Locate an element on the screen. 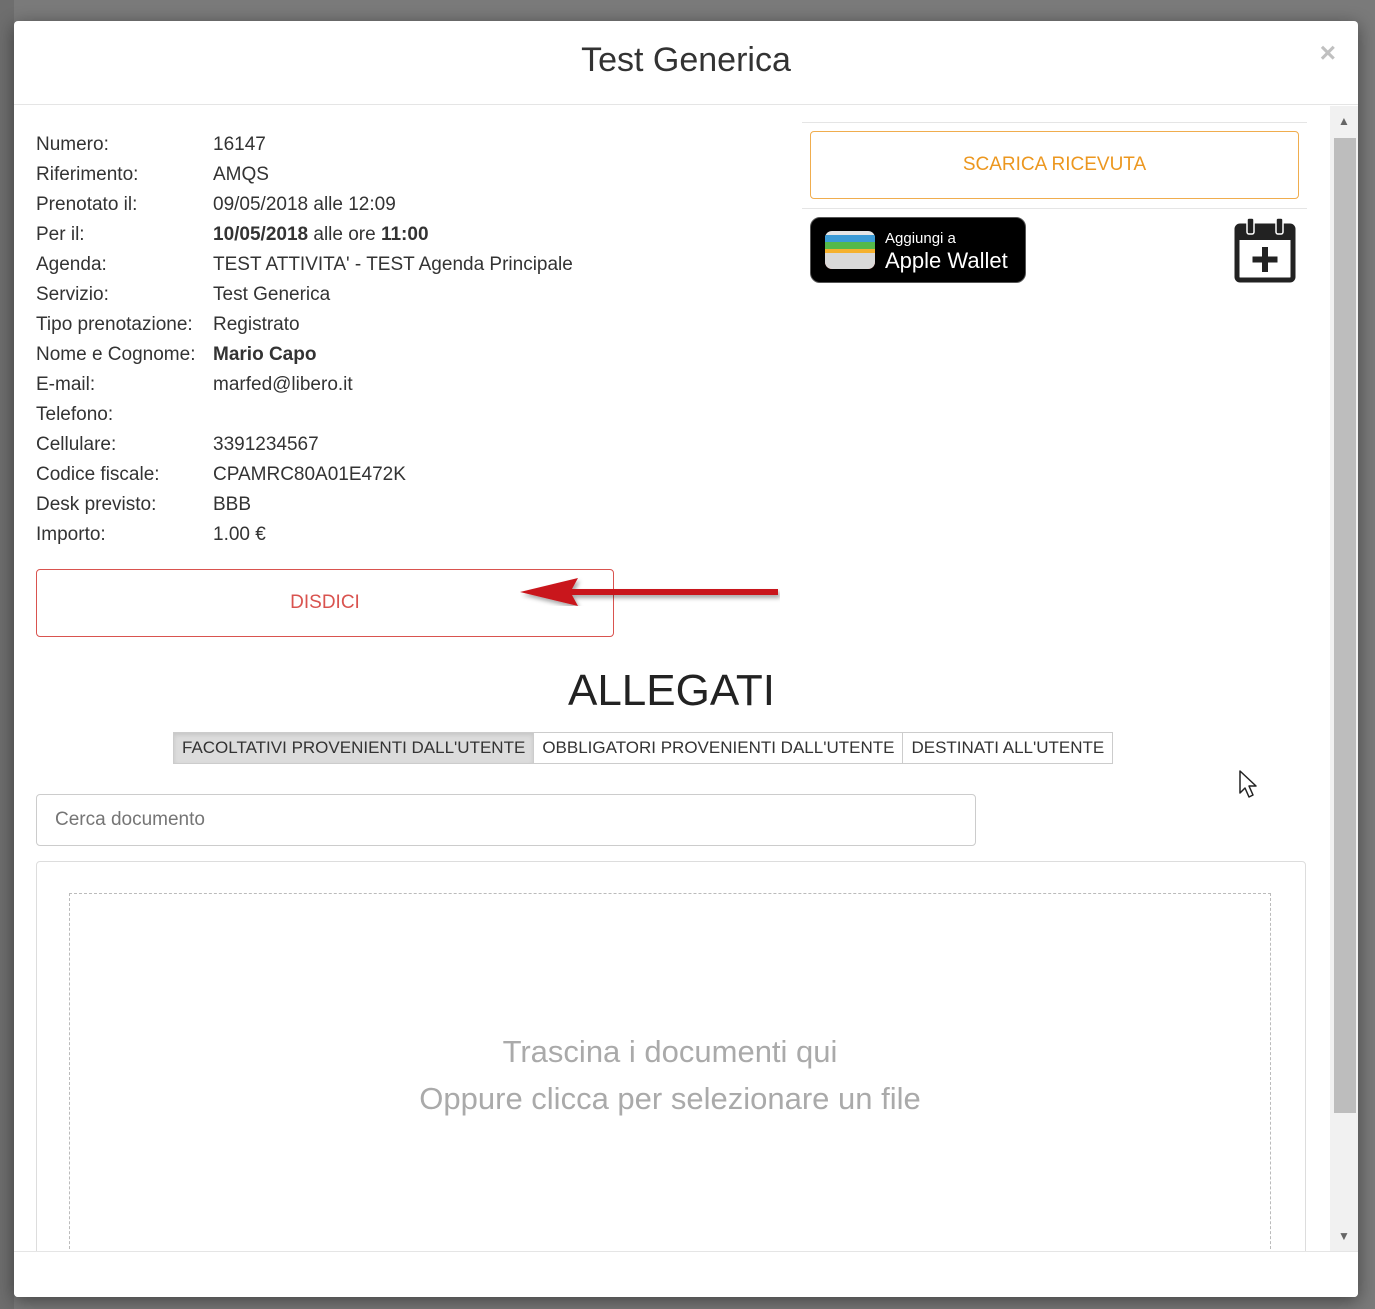  detail-value: 16147 is located at coordinates (239, 144).